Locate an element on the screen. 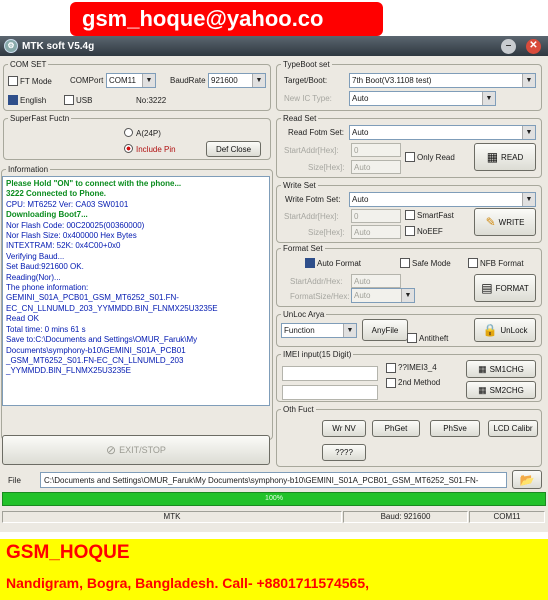 The height and width of the screenshot is (600, 548). include-pin-radio is located at coordinates (128, 148).